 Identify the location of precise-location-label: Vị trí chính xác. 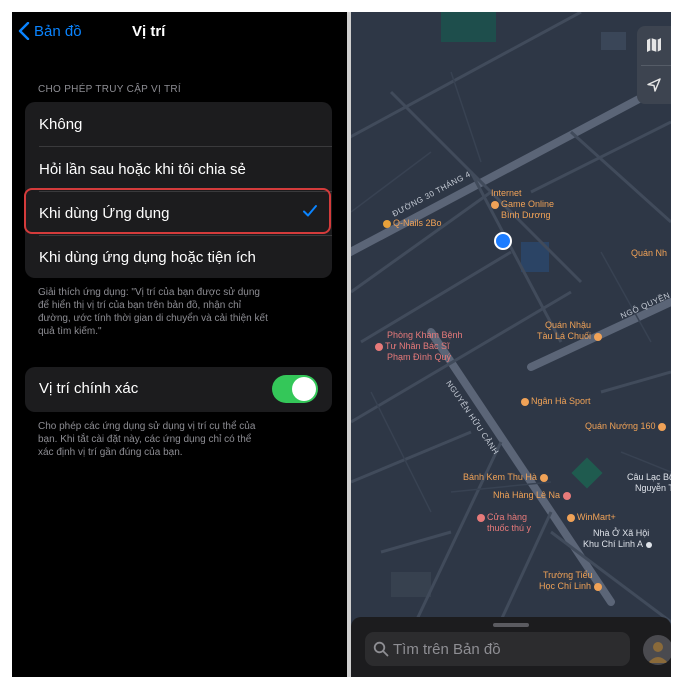
(89, 388).